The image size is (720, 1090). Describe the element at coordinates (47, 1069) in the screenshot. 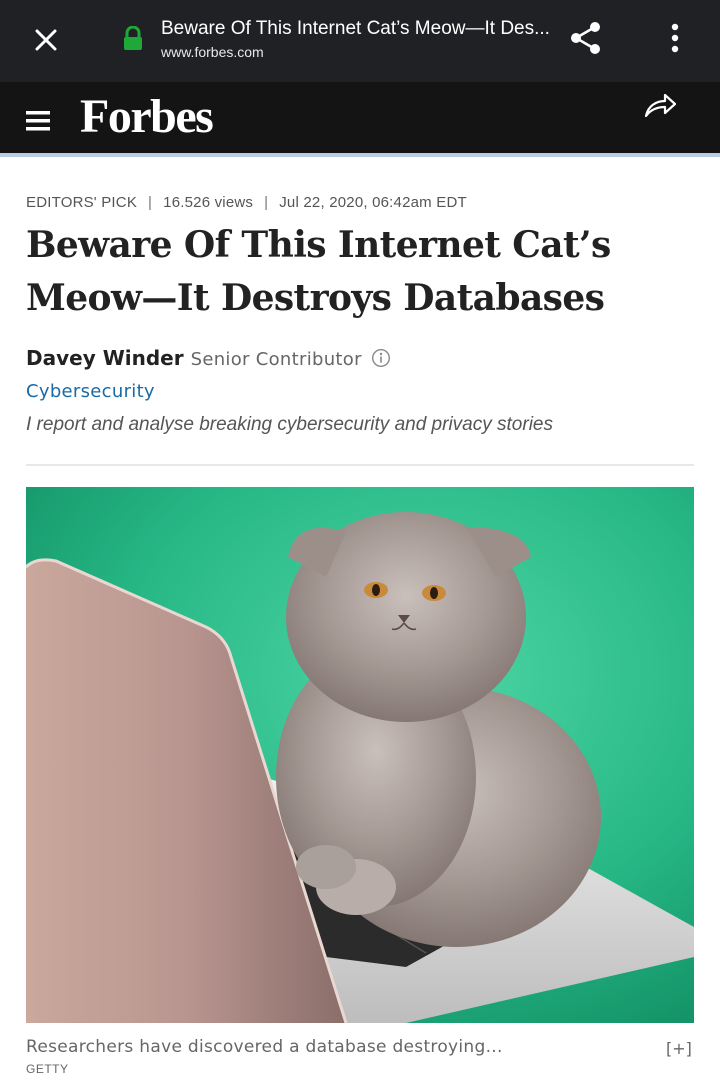

I see `image-credit: GETTY` at that location.